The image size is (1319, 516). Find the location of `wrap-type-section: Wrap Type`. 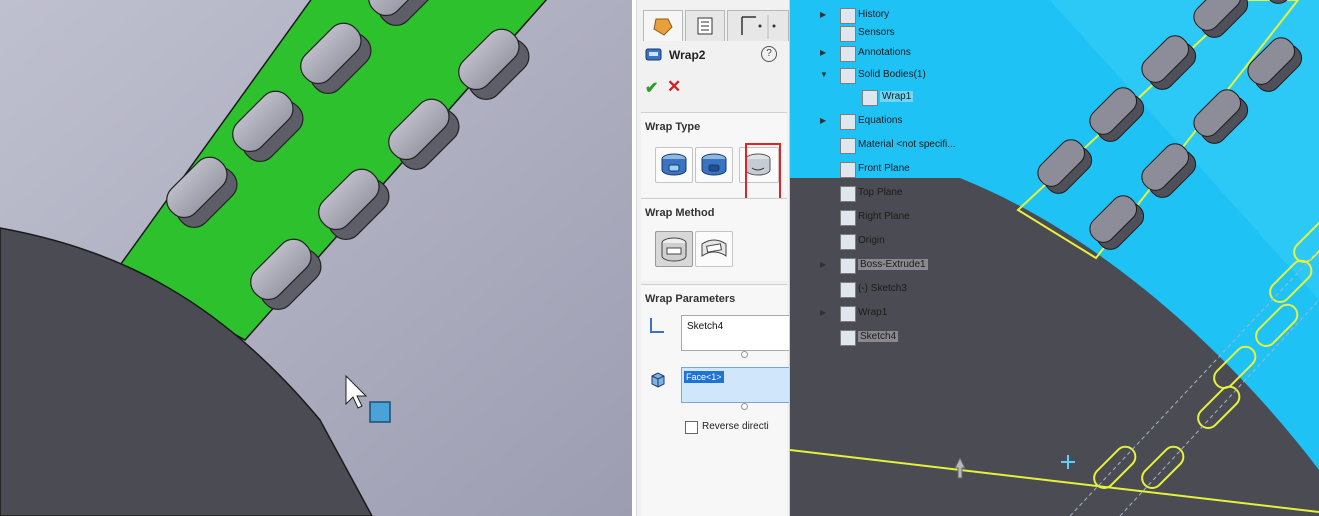

wrap-type-section: Wrap Type is located at coordinates (714, 156).